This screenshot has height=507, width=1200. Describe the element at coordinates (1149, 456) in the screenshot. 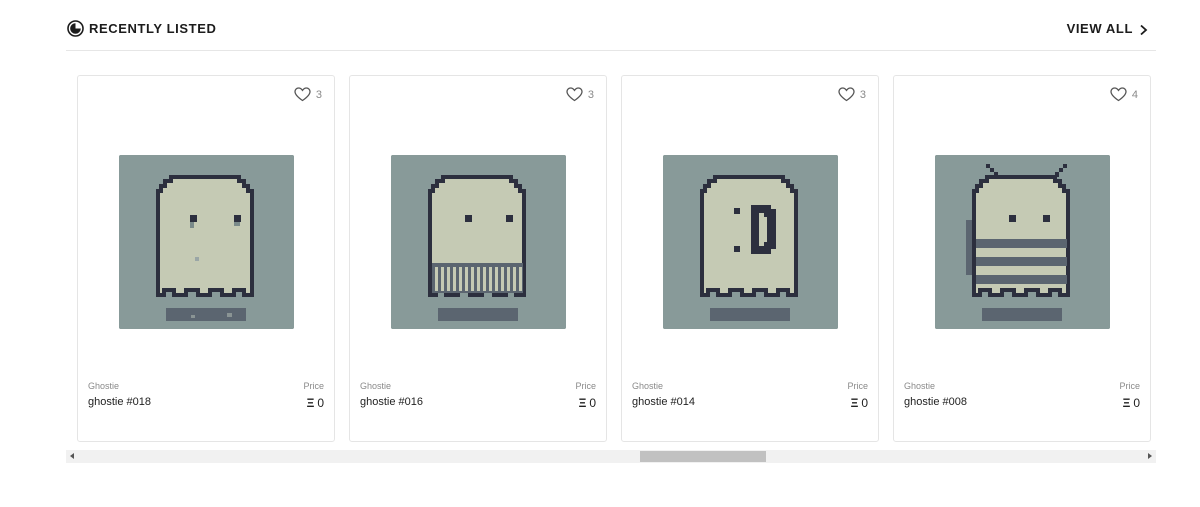

I see `scroll-right-arrow` at that location.